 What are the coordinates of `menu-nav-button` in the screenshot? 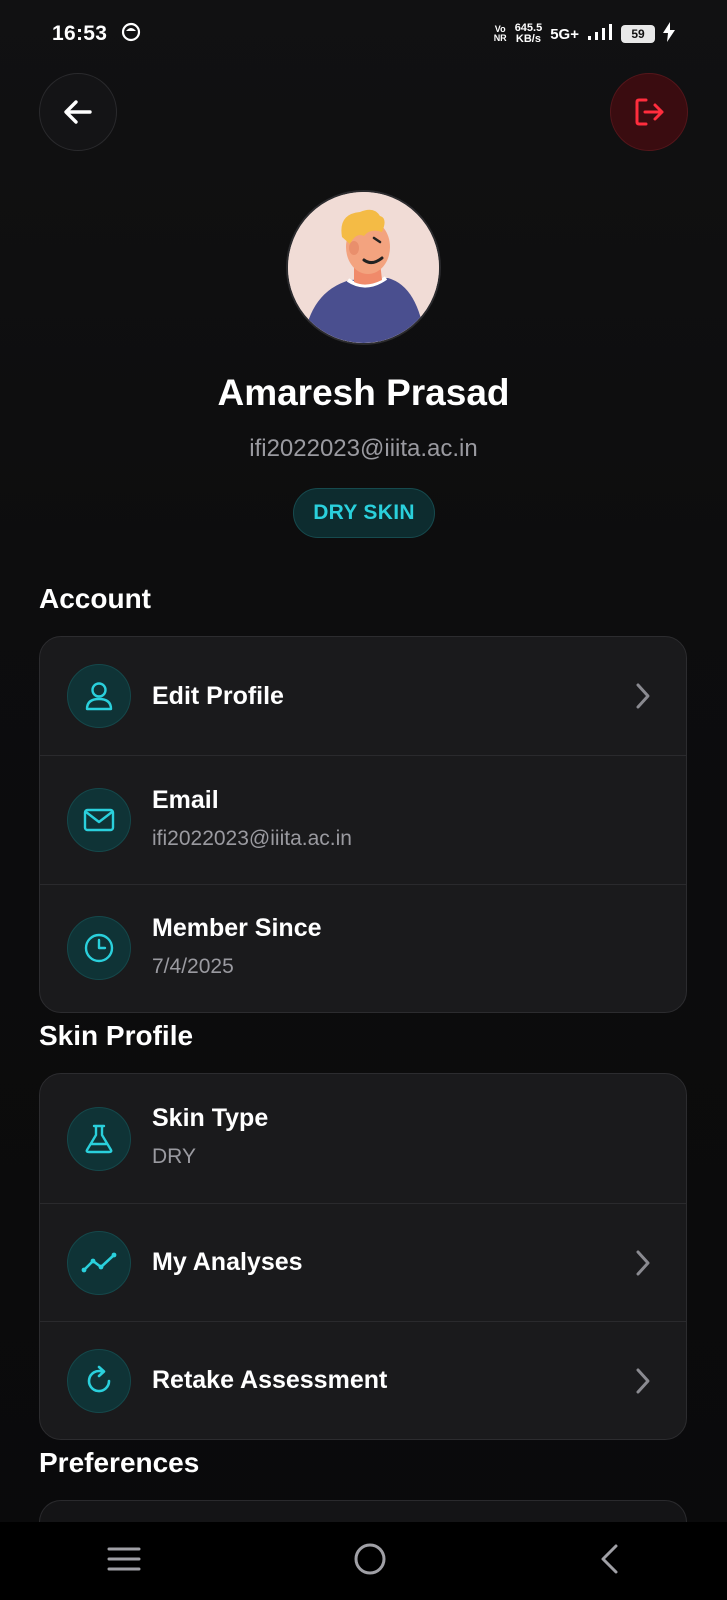 It's located at (124, 1561).